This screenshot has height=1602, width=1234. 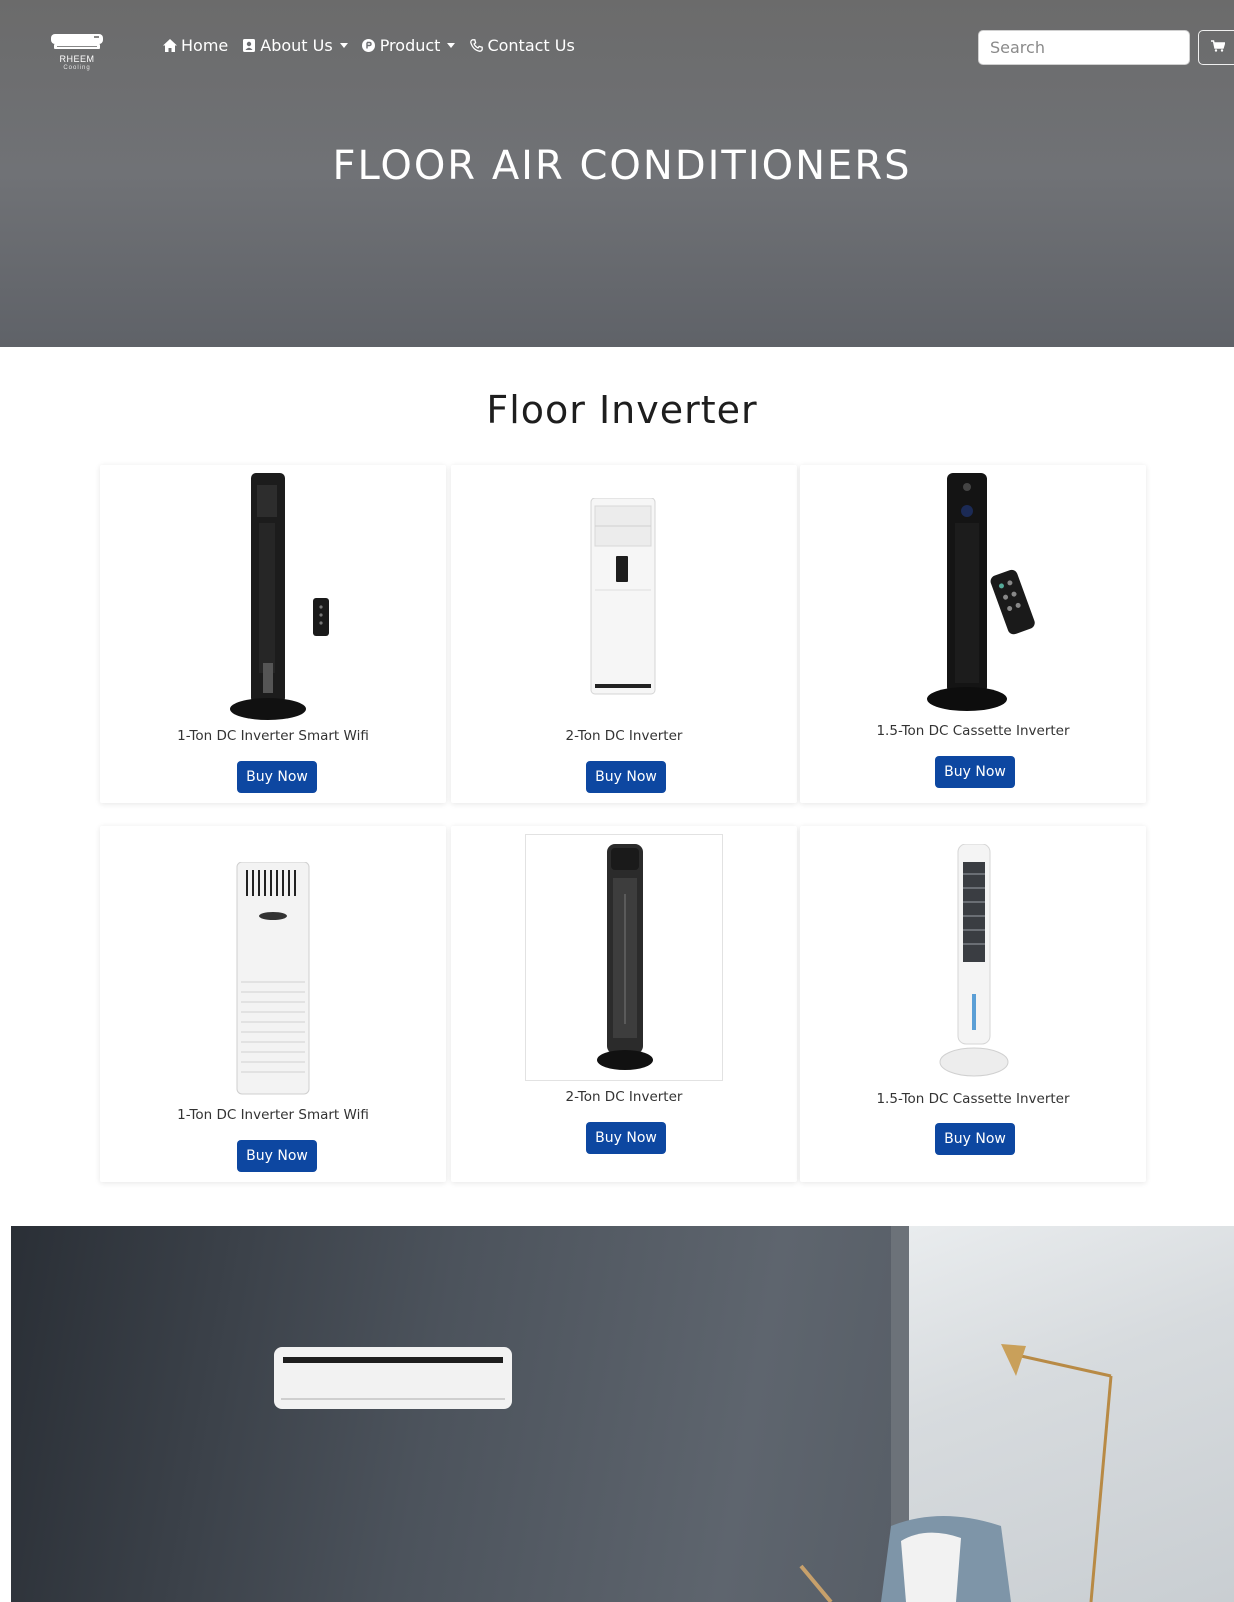 I want to click on main-nav: Home About Us Product Contact Us, so click(x=369, y=45).